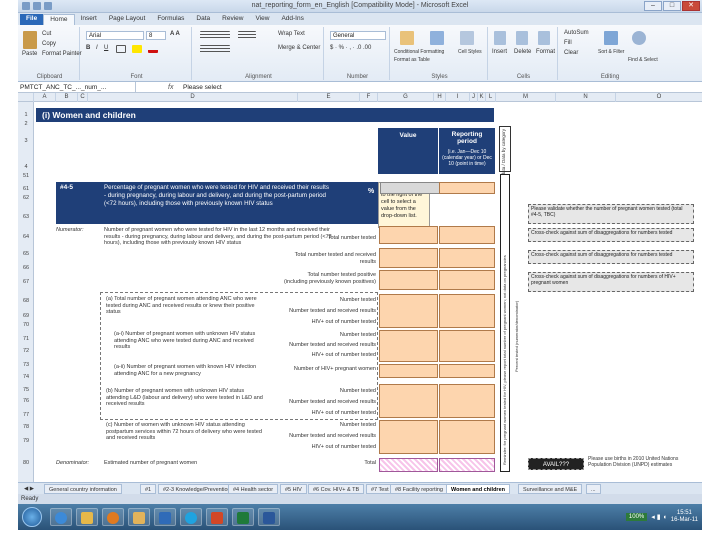 The height and width of the screenshot is (540, 720). Describe the element at coordinates (26, 441) in the screenshot. I see `row-number: 79` at that location.